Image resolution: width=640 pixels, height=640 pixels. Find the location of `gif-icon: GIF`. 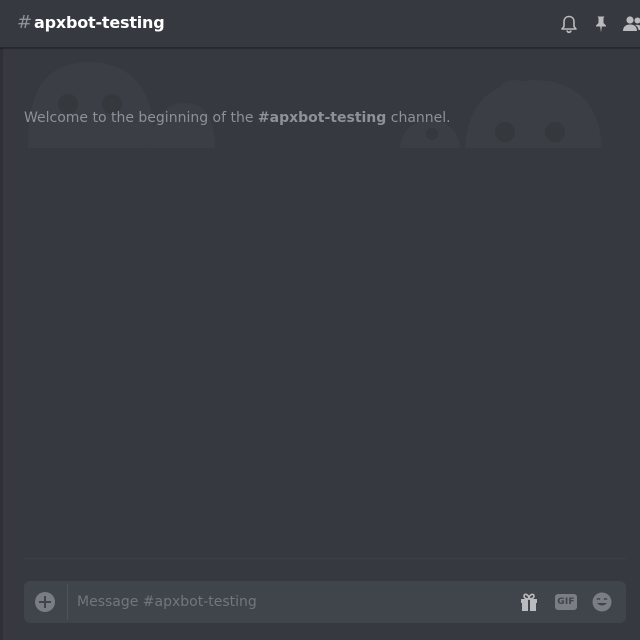

gif-icon: GIF is located at coordinates (566, 602).